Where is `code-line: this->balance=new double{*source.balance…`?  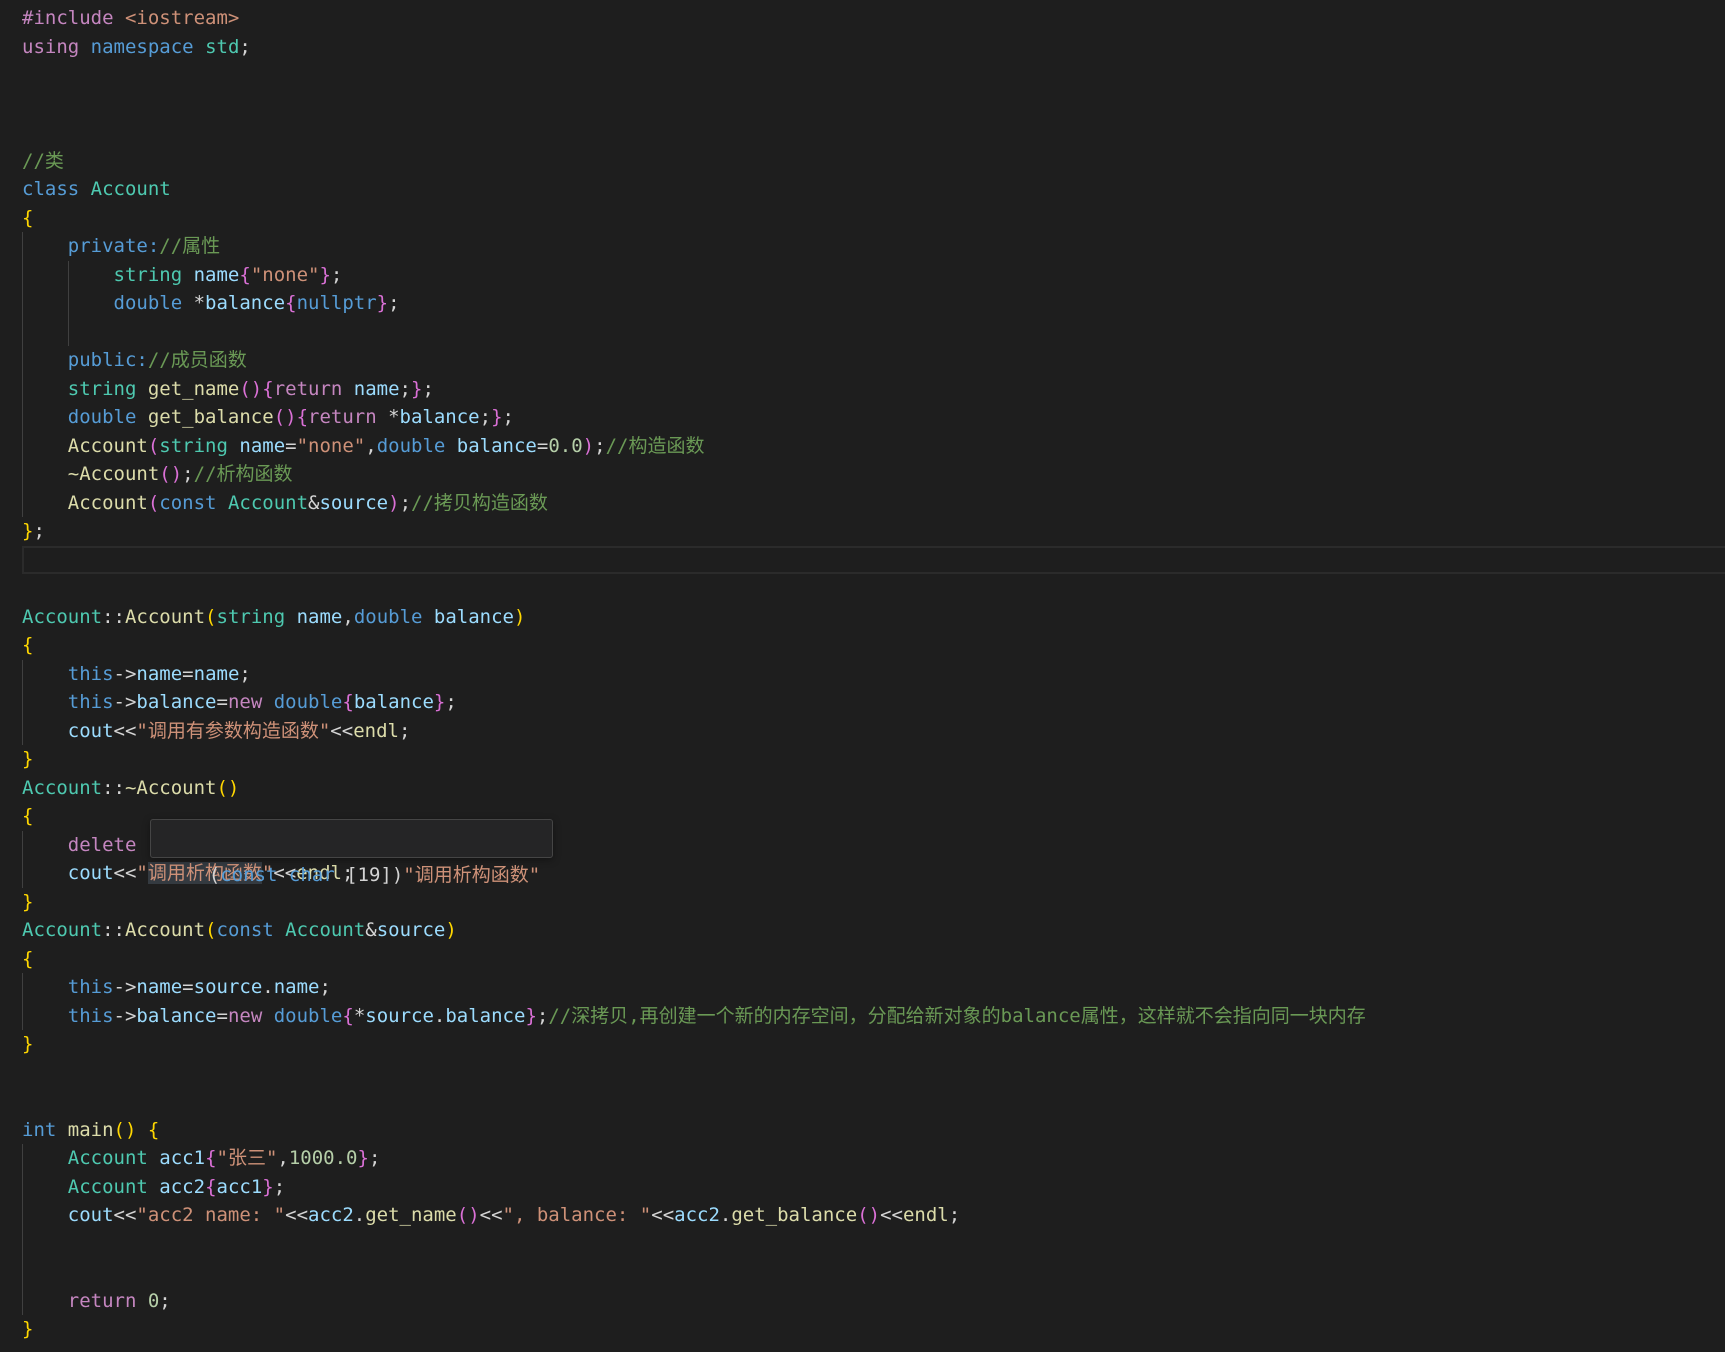
code-line: this->balance=new double{*source.balance… is located at coordinates (873, 1016).